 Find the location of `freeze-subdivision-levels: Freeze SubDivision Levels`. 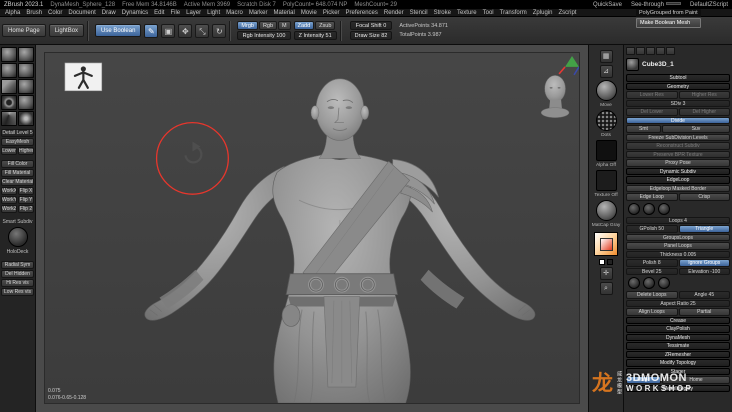

freeze-subdivision-levels: Freeze SubDivision Levels is located at coordinates (678, 137).